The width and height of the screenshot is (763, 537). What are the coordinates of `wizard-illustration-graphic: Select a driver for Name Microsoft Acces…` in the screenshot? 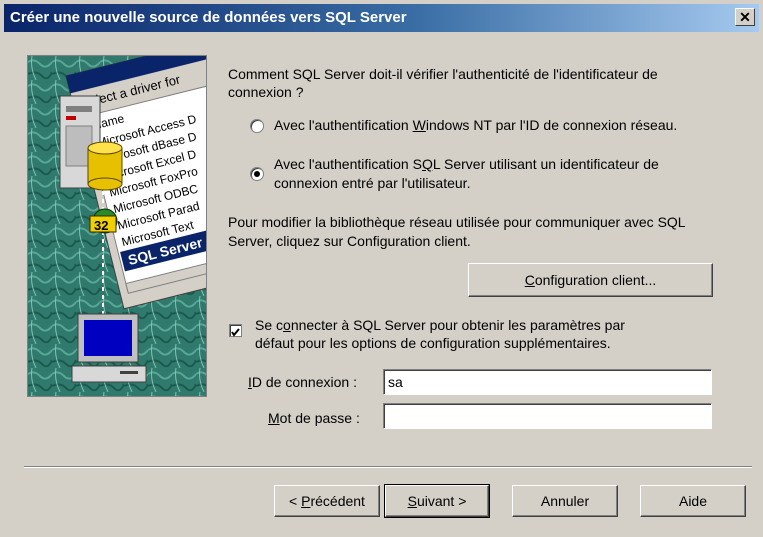 It's located at (117, 226).